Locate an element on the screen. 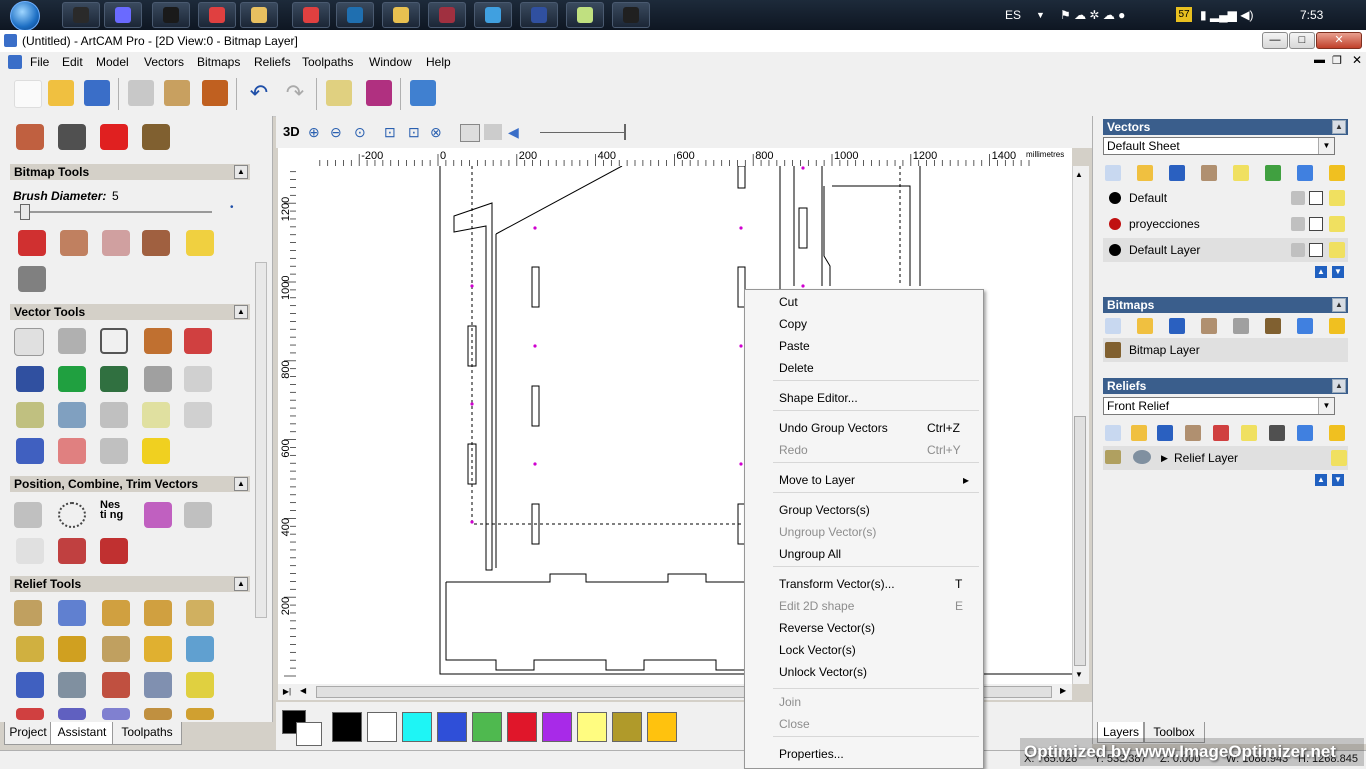 The width and height of the screenshot is (1366, 769). reliefs-header: Reliefs ▲ is located at coordinates (1225, 386).